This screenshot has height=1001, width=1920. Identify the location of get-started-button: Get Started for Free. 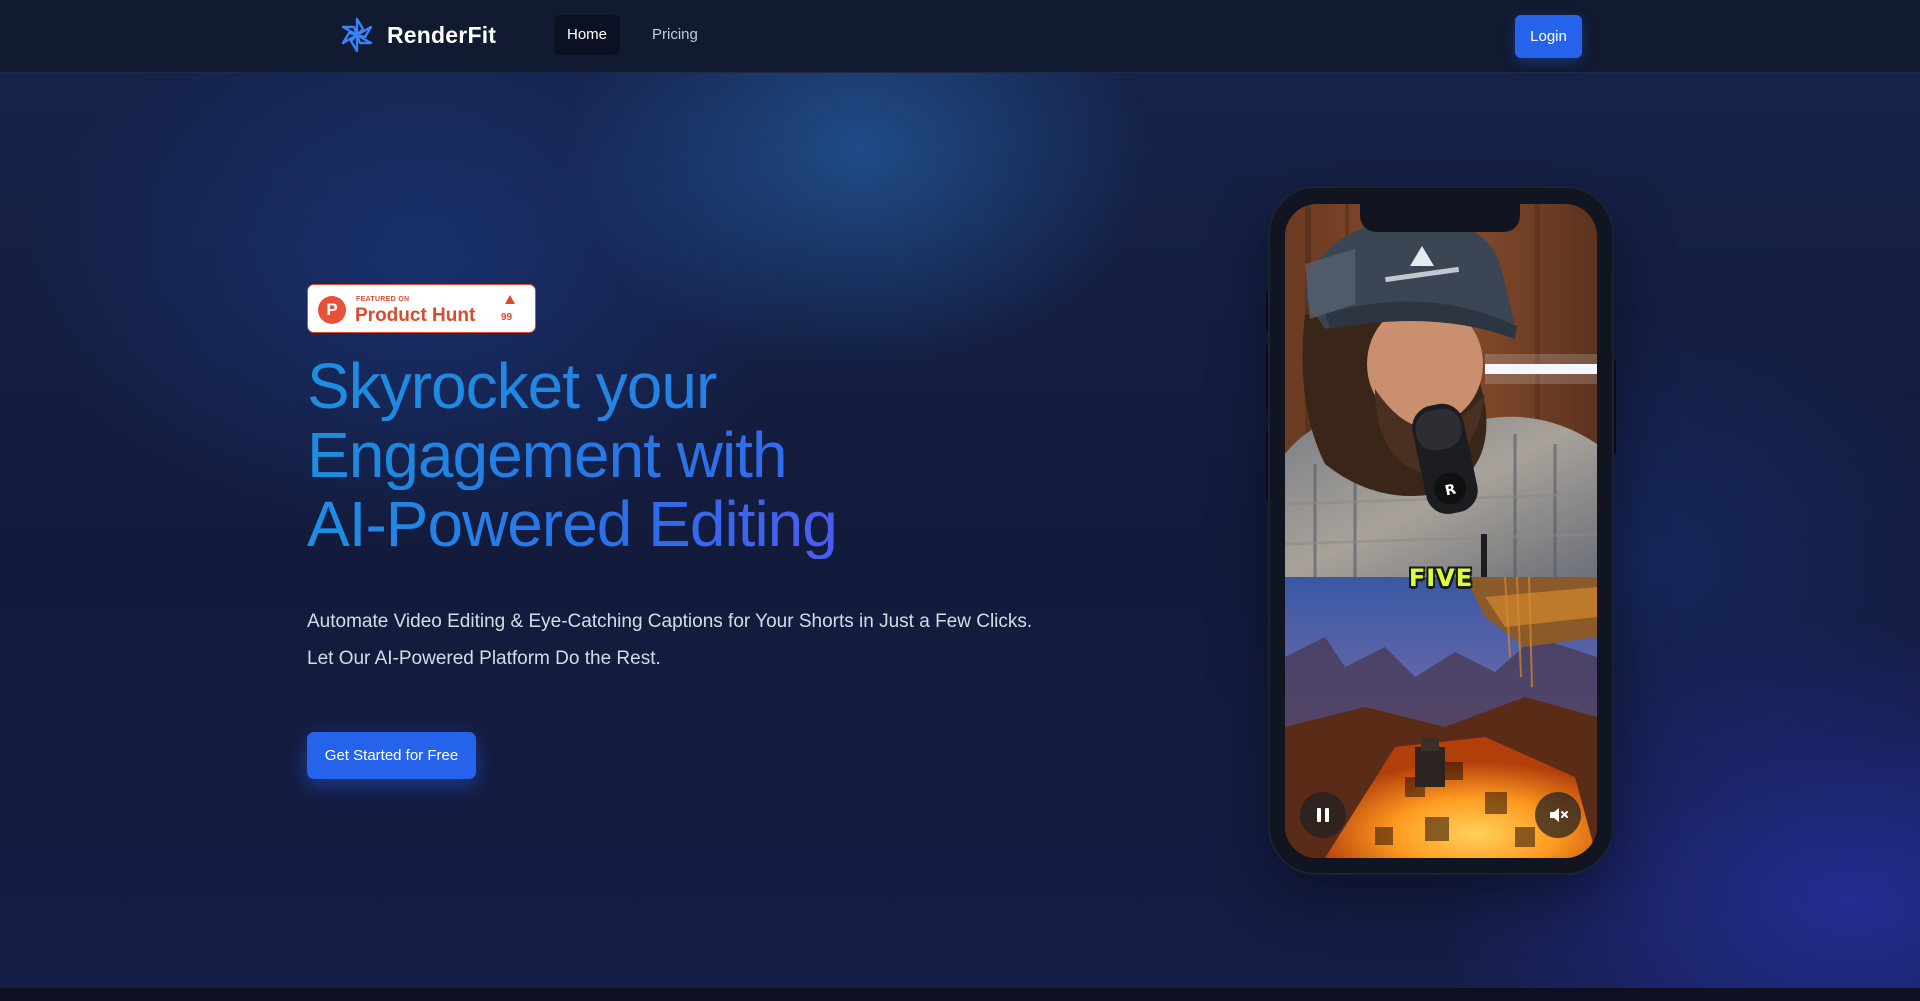
(391, 755).